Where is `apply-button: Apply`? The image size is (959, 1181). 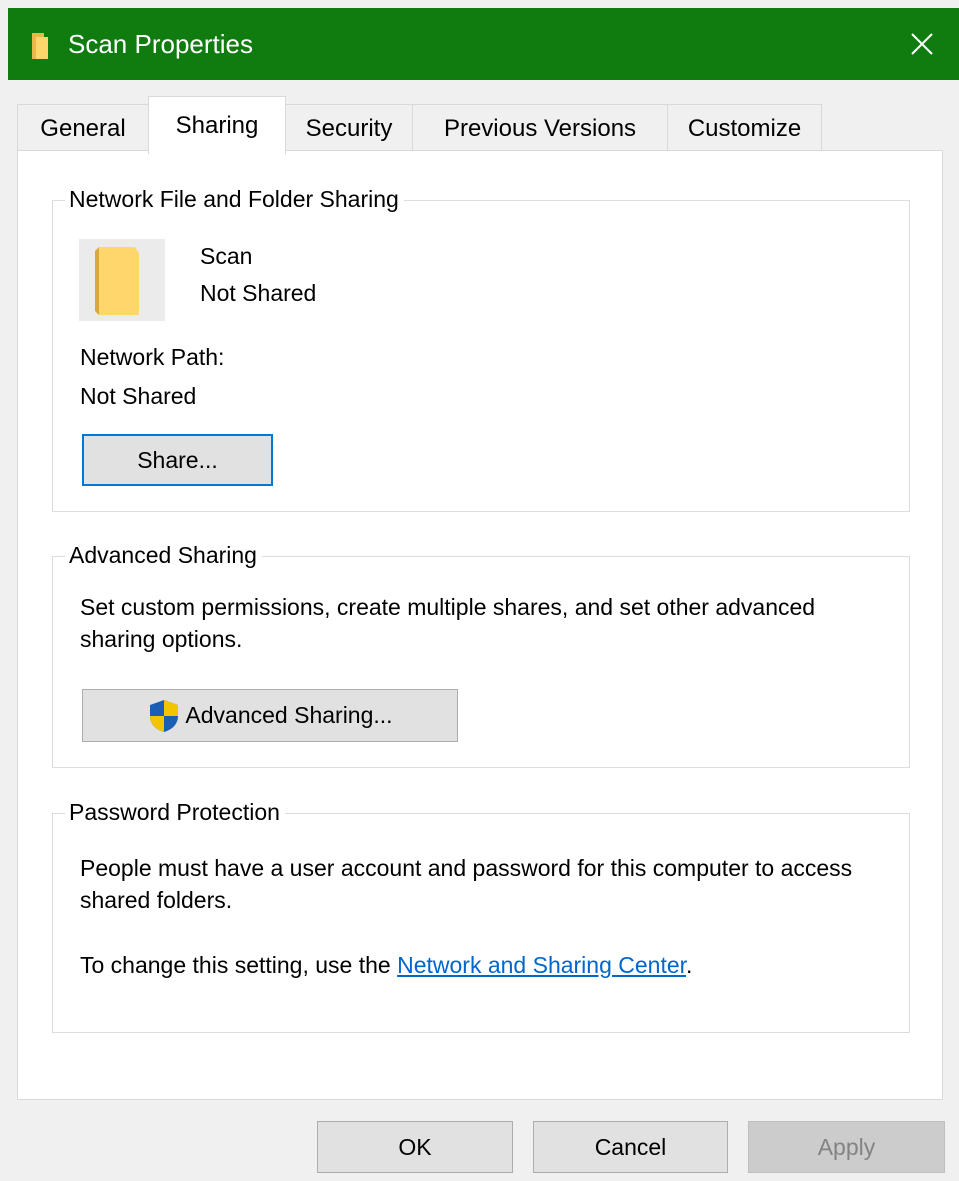
apply-button: Apply is located at coordinates (846, 1147).